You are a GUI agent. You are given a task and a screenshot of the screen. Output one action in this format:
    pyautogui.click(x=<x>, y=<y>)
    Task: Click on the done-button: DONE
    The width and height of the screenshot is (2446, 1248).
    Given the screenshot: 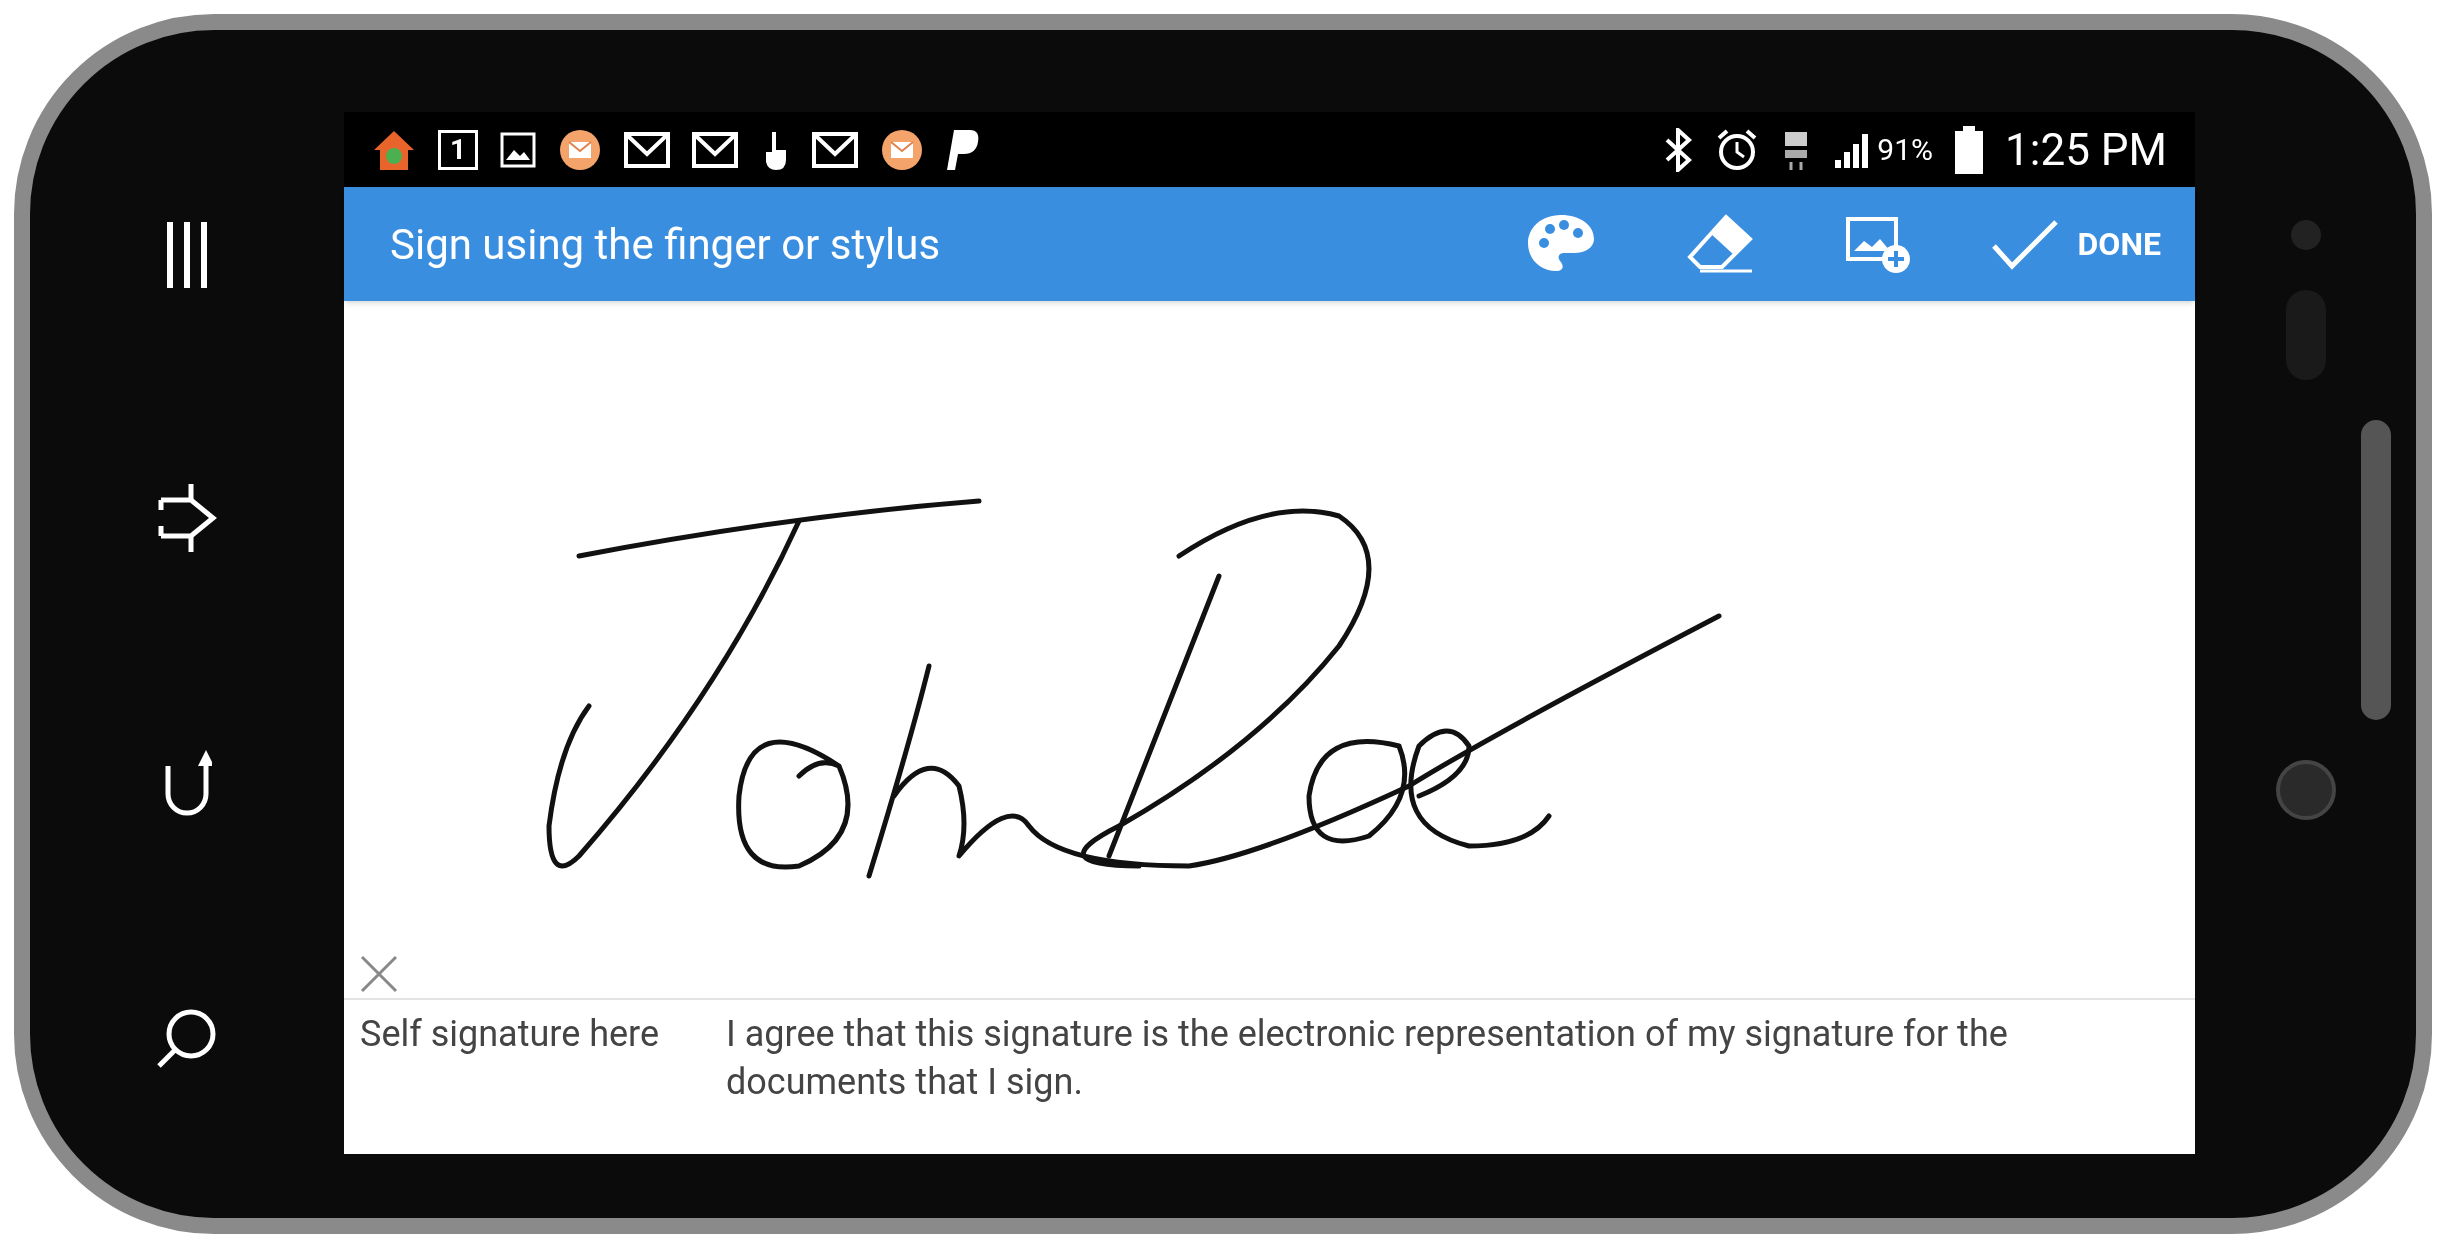 What is the action you would take?
    pyautogui.click(x=2075, y=244)
    